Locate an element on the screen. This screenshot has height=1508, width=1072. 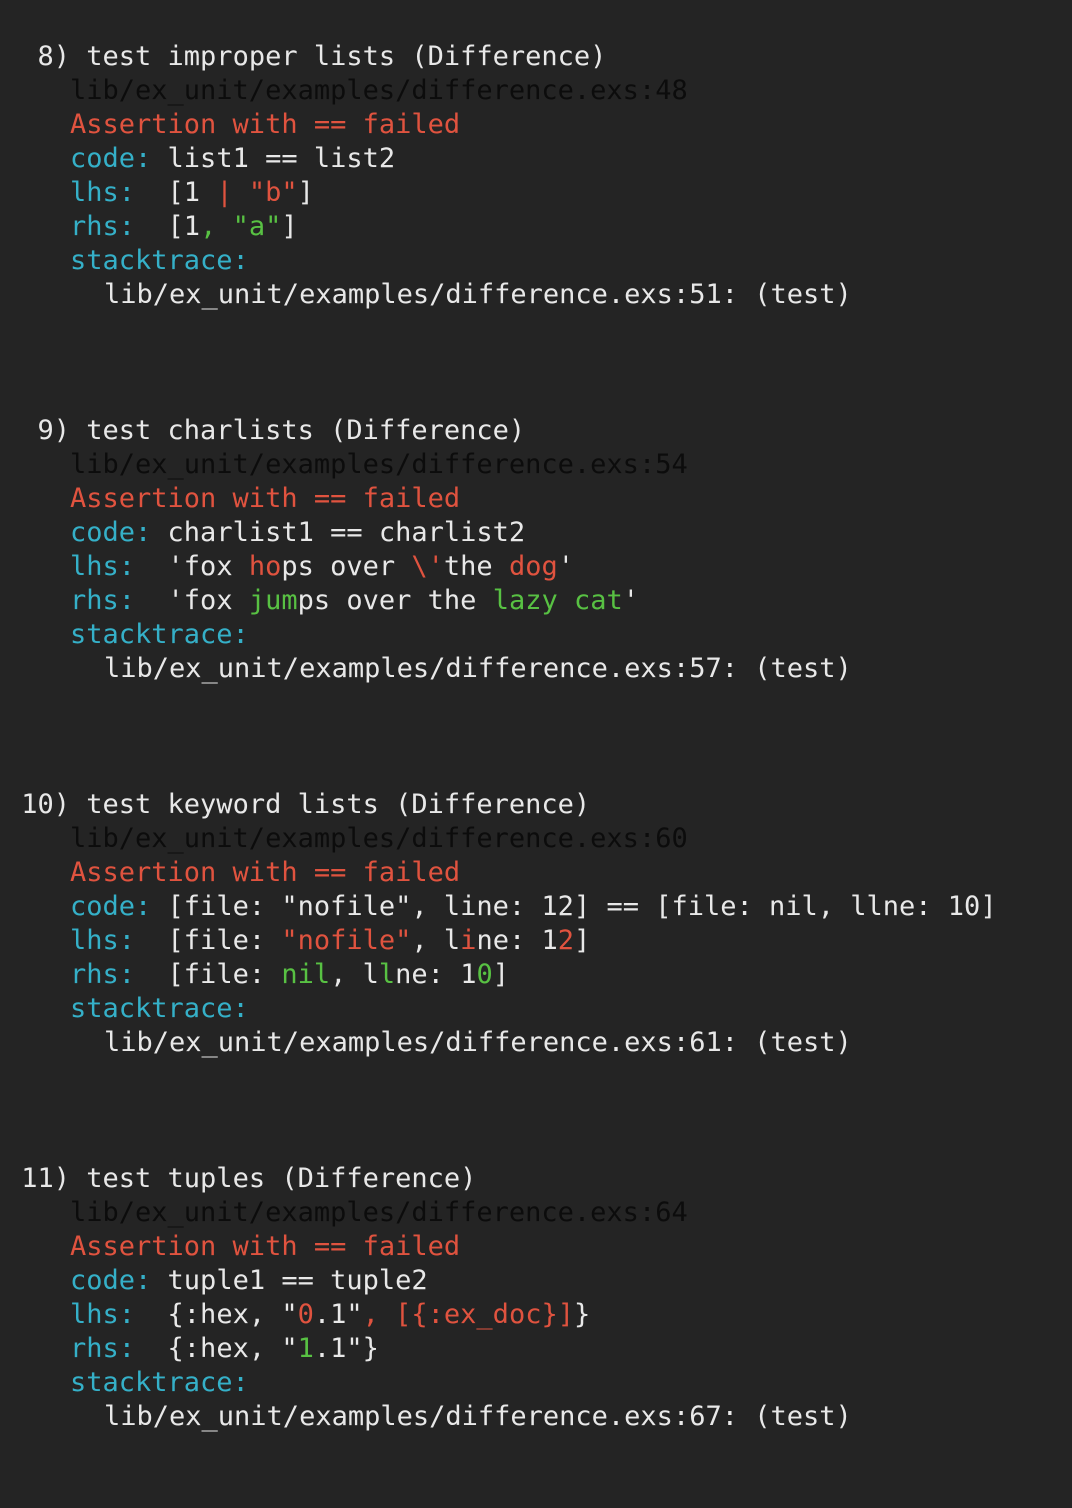
diff-deletion: dog is located at coordinates (533, 566).